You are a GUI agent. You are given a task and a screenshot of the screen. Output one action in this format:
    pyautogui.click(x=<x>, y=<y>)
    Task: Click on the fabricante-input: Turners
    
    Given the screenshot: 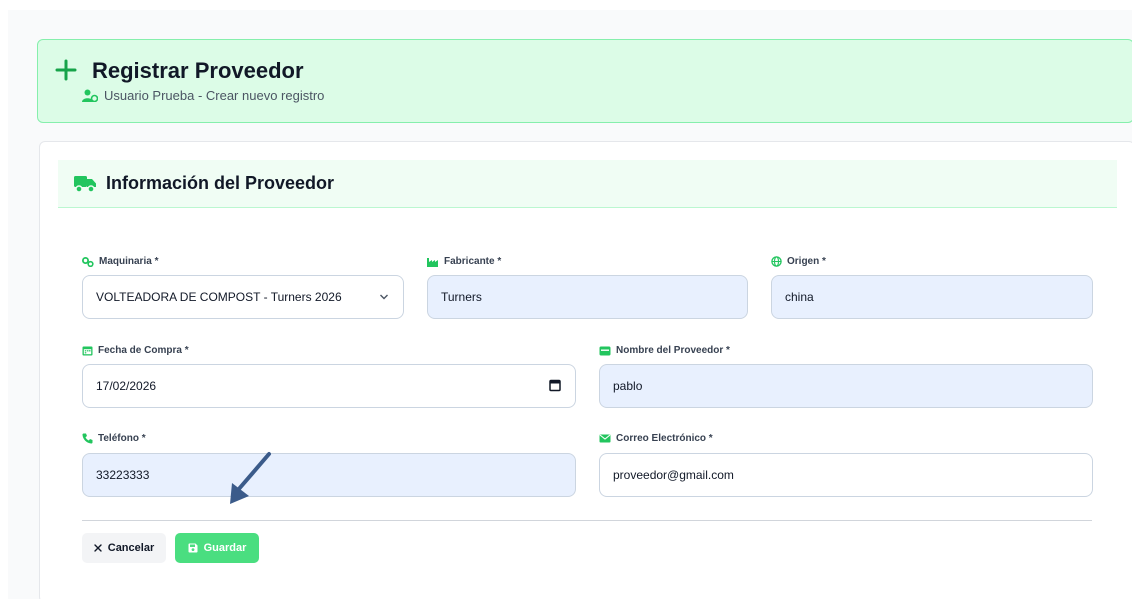 What is the action you would take?
    pyautogui.click(x=587, y=297)
    